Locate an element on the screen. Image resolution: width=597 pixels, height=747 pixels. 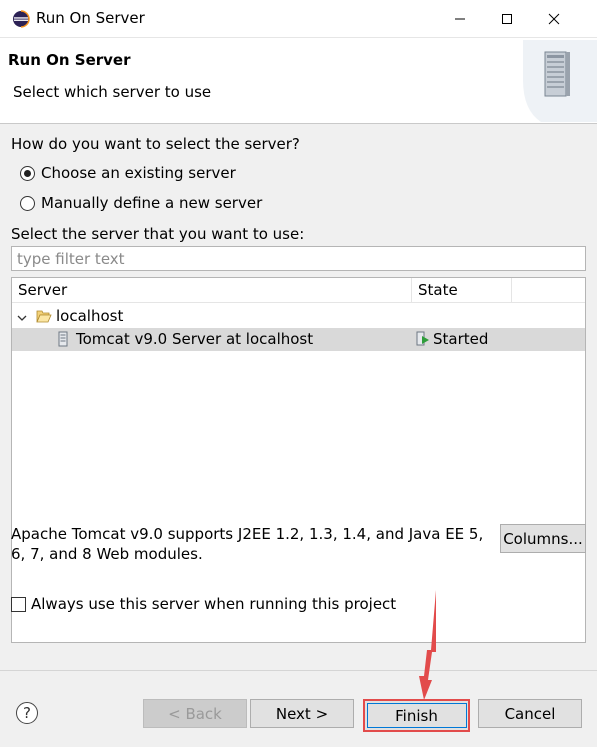
finish-button-label: Finish is located at coordinates (416, 715).